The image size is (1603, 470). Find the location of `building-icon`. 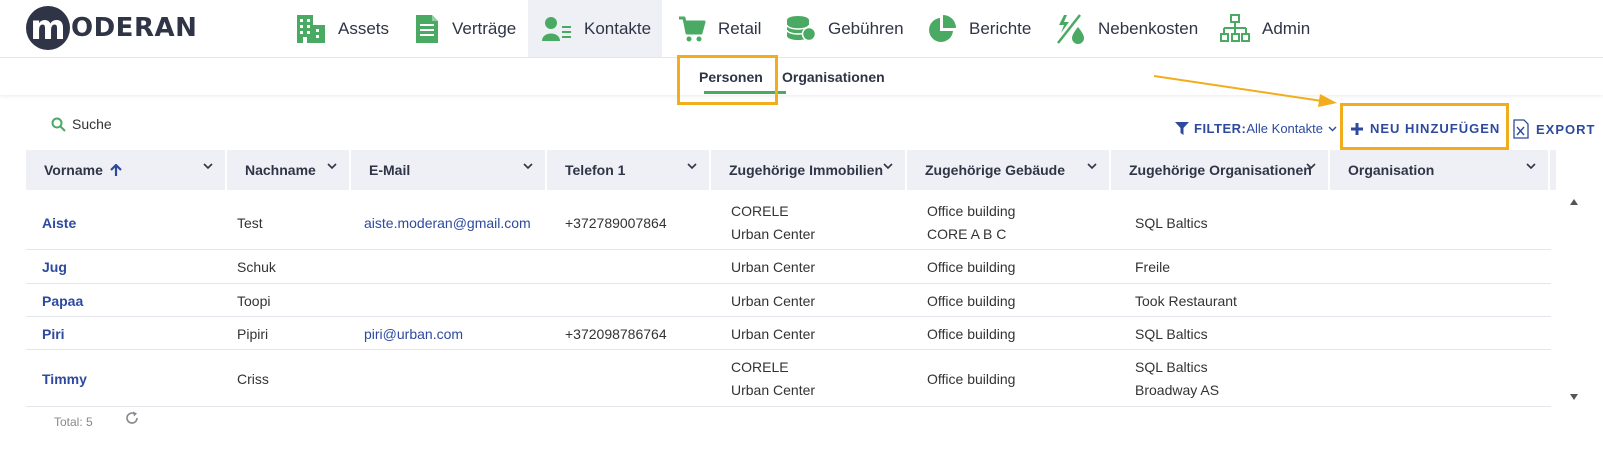

building-icon is located at coordinates (311, 28).